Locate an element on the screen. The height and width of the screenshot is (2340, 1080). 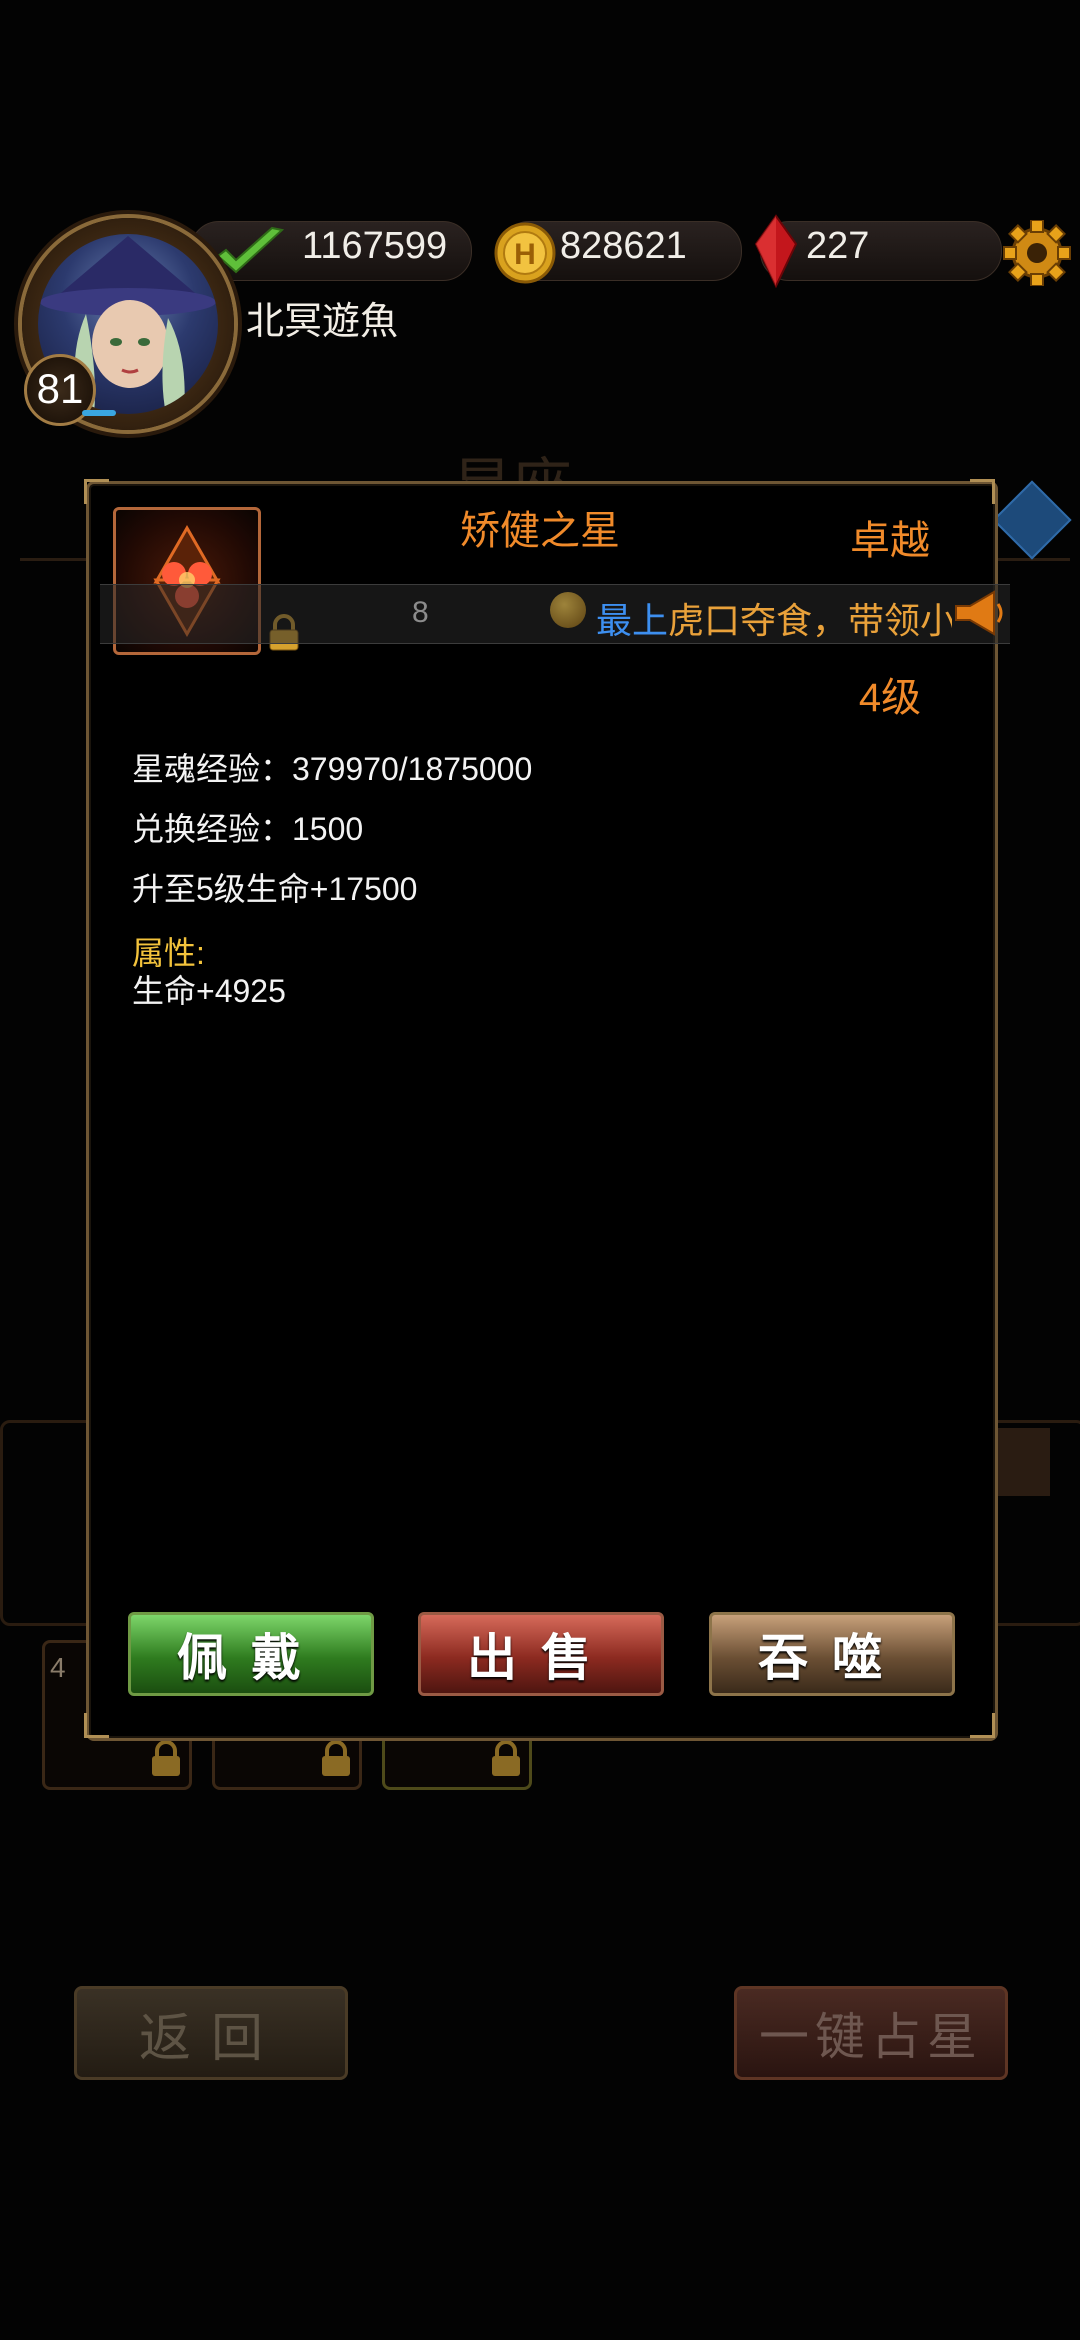
settings-gear-icon is located at coordinates (1037, 253).